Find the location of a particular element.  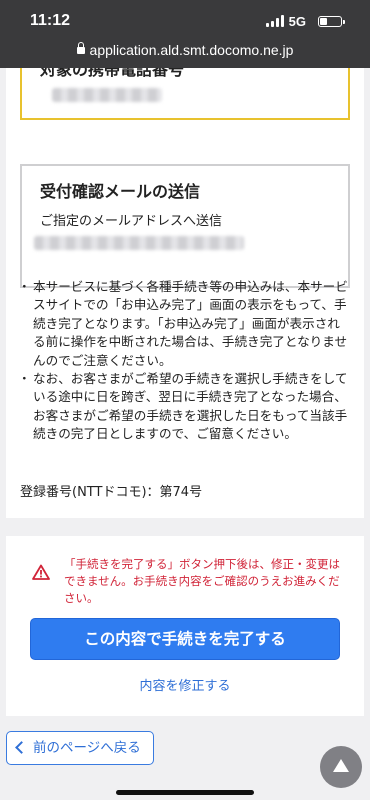

warning-icon is located at coordinates (41, 572).